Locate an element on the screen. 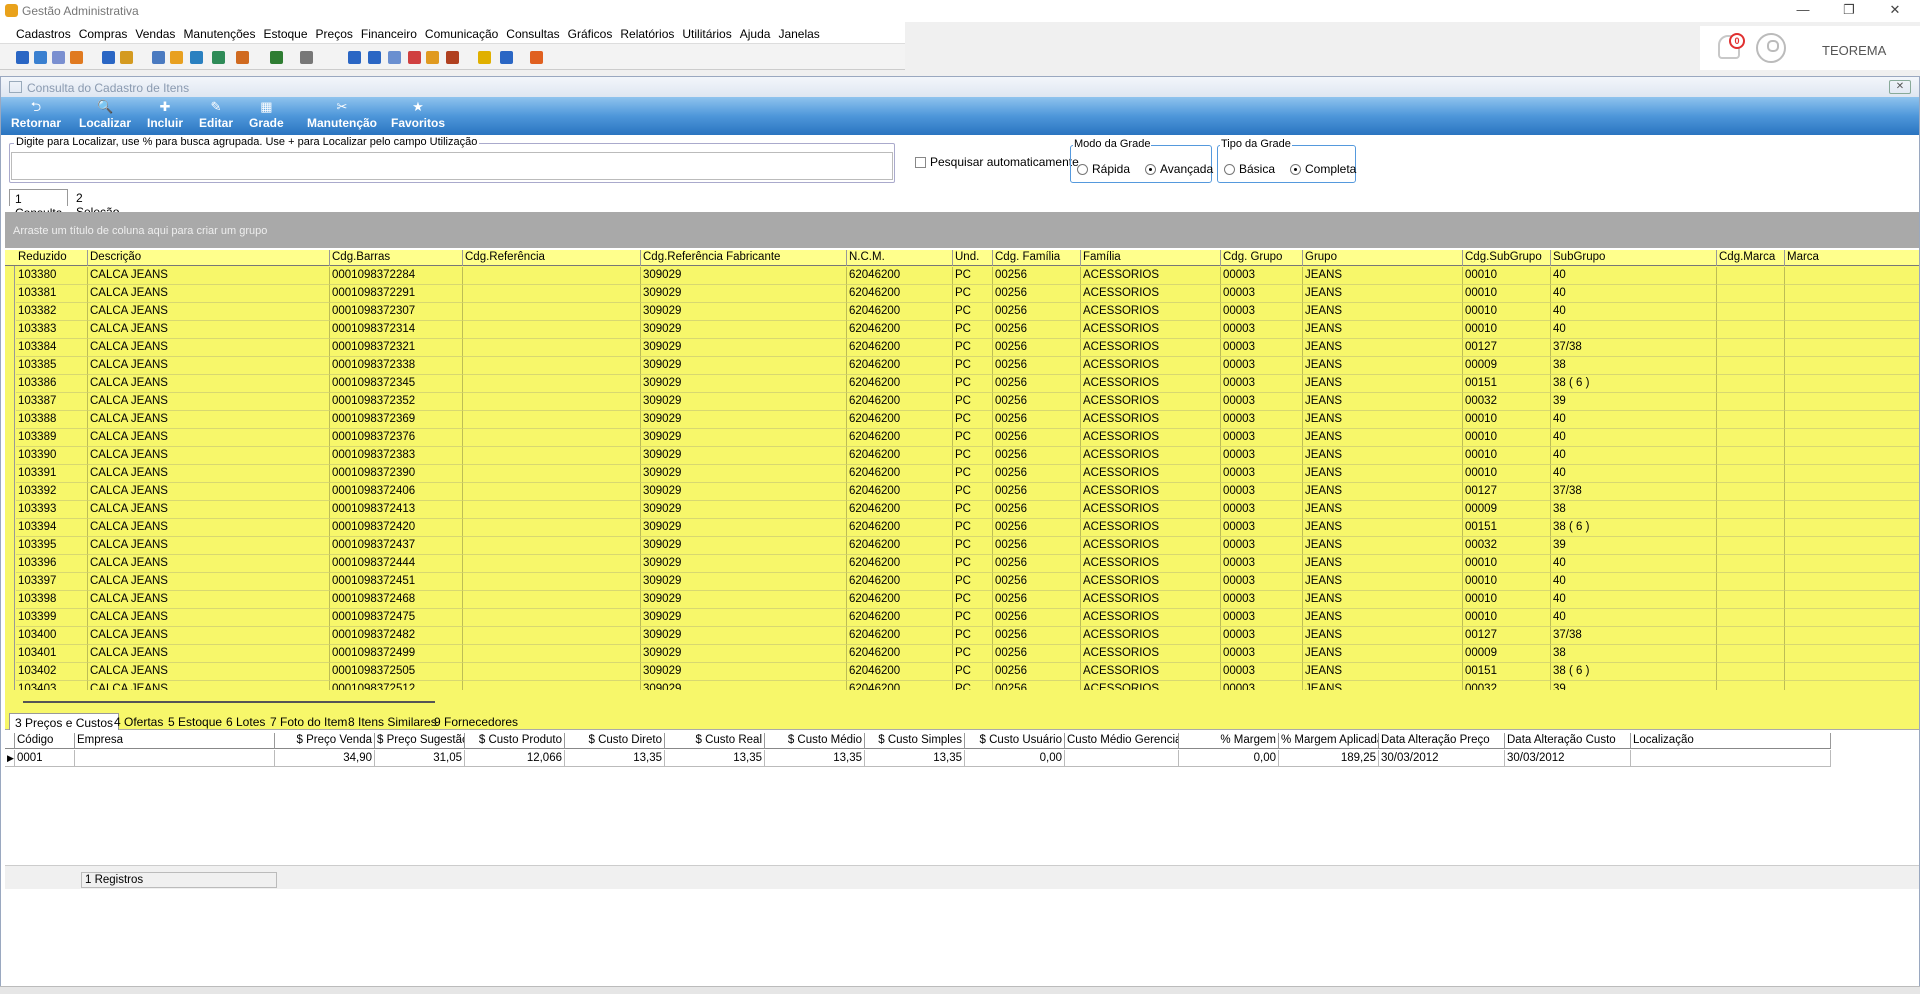 This screenshot has width=1920, height=994. ribbon-retornar-button: ⮌ Retornar is located at coordinates (36, 114).